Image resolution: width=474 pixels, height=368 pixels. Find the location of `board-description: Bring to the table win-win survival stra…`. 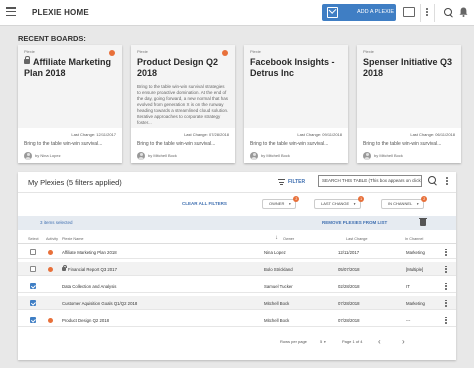

board-description: Bring to the table win-win survival stra… is located at coordinates (183, 104).